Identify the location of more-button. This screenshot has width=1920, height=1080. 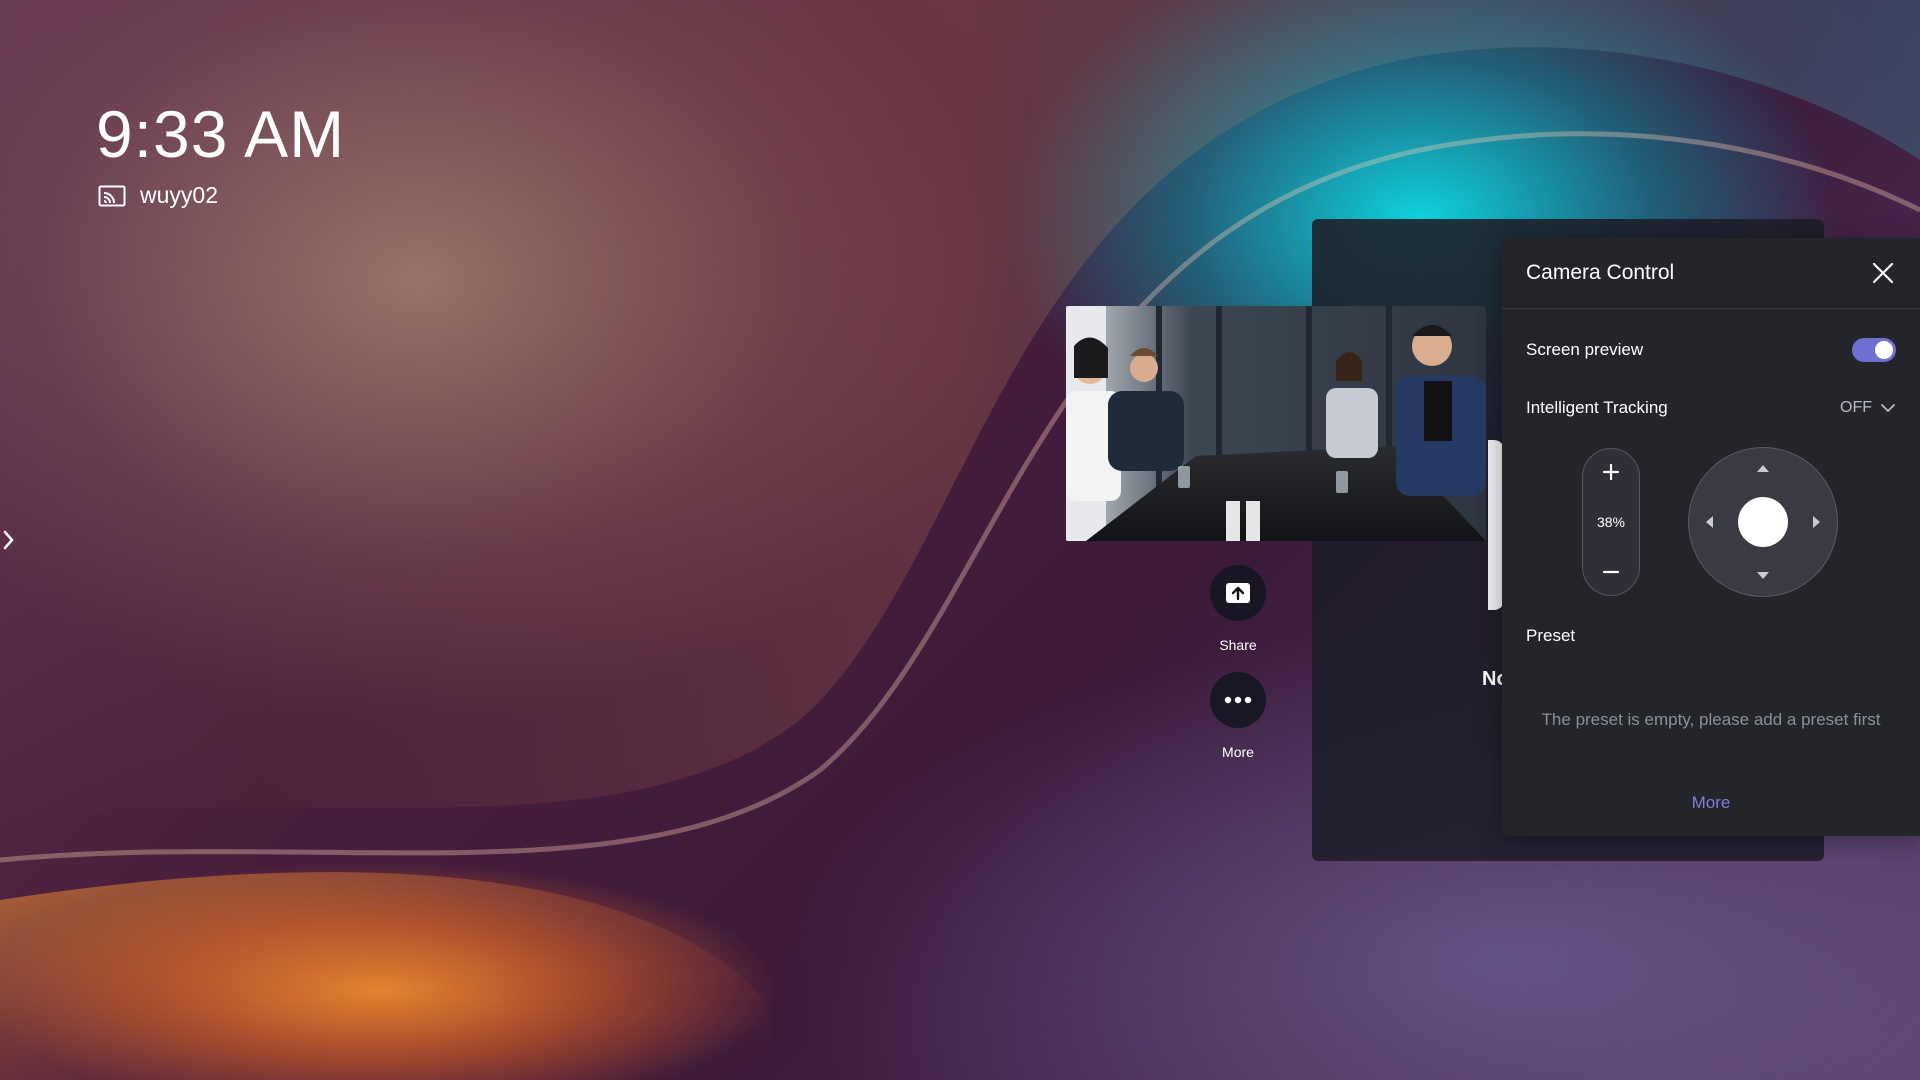
(1238, 700).